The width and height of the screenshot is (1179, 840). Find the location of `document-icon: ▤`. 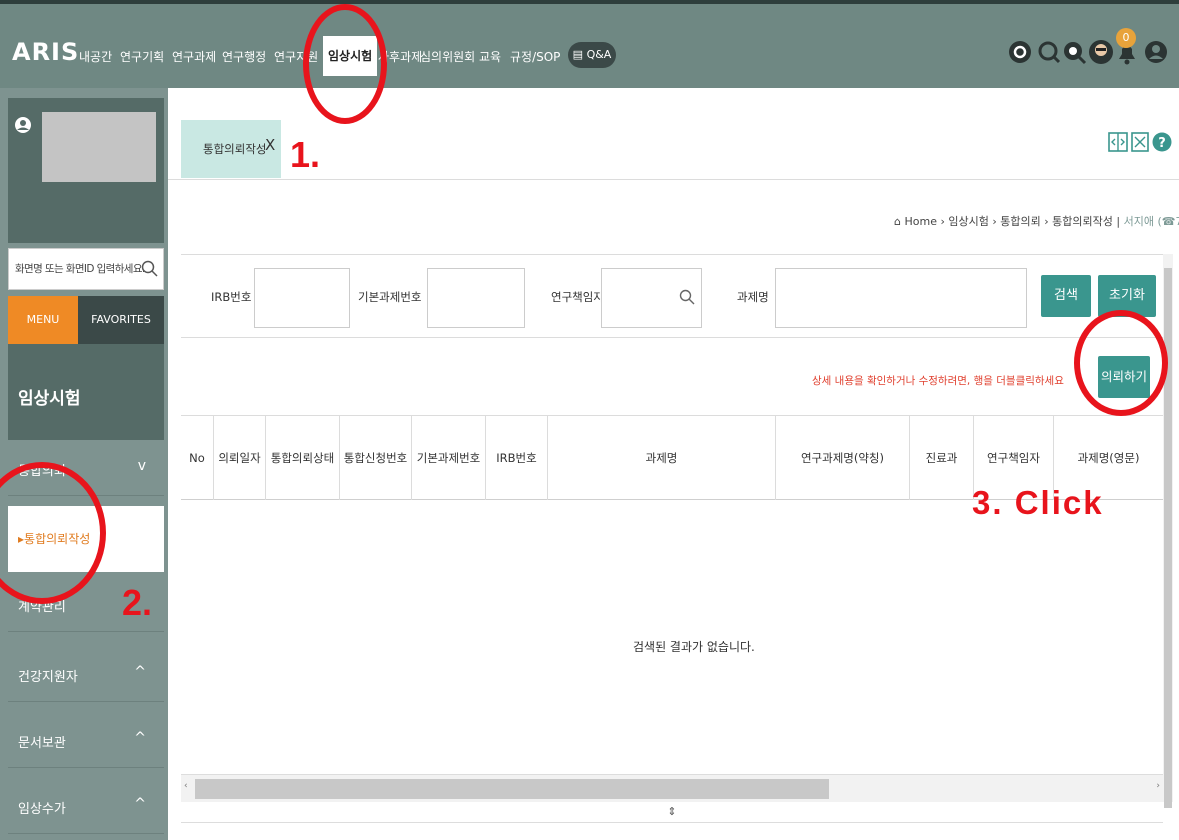

document-icon: ▤ is located at coordinates (578, 54).